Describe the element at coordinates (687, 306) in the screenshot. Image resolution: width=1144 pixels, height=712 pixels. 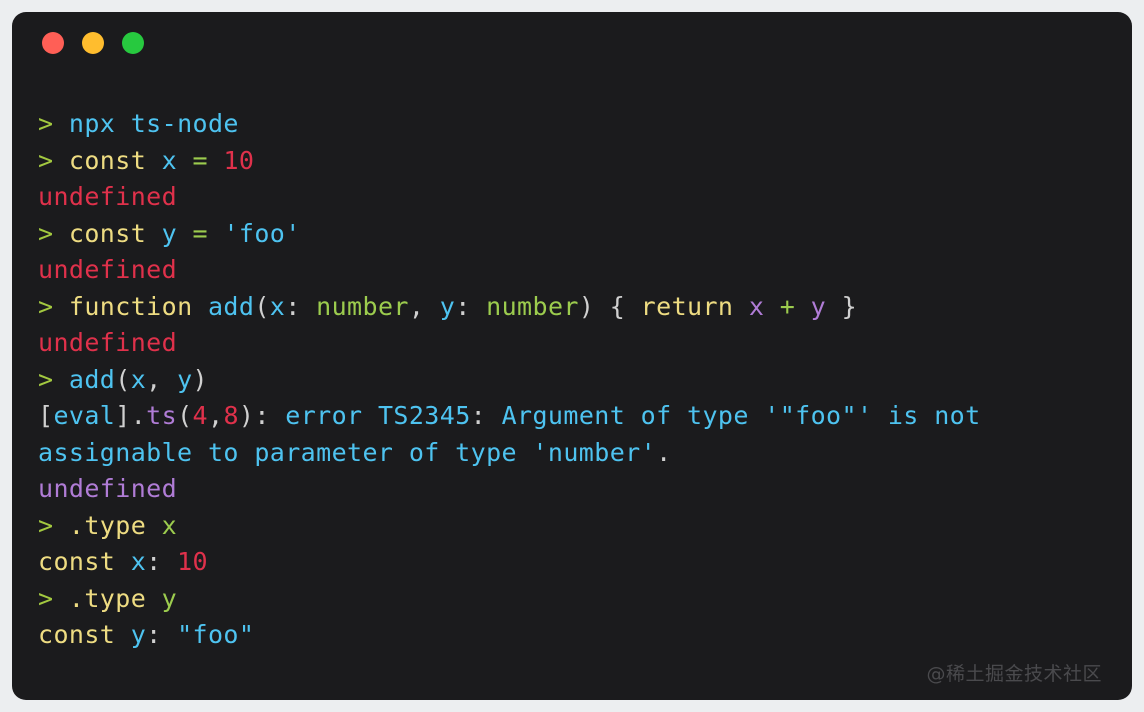
I see `terminal-token: return` at that location.